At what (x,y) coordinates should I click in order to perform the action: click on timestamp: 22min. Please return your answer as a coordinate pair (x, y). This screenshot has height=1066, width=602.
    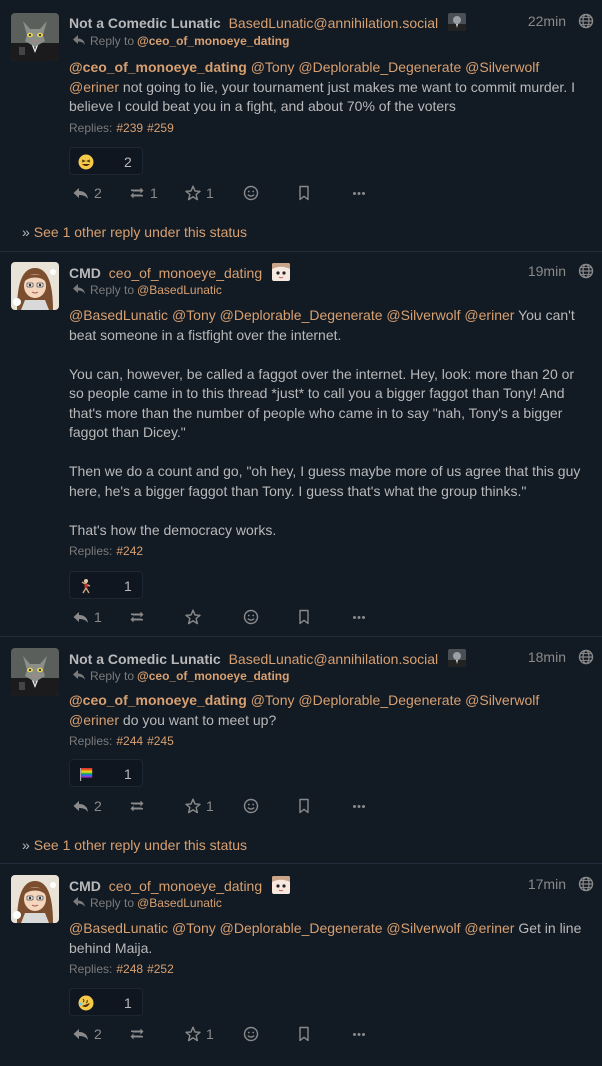
    Looking at the image, I should click on (547, 21).